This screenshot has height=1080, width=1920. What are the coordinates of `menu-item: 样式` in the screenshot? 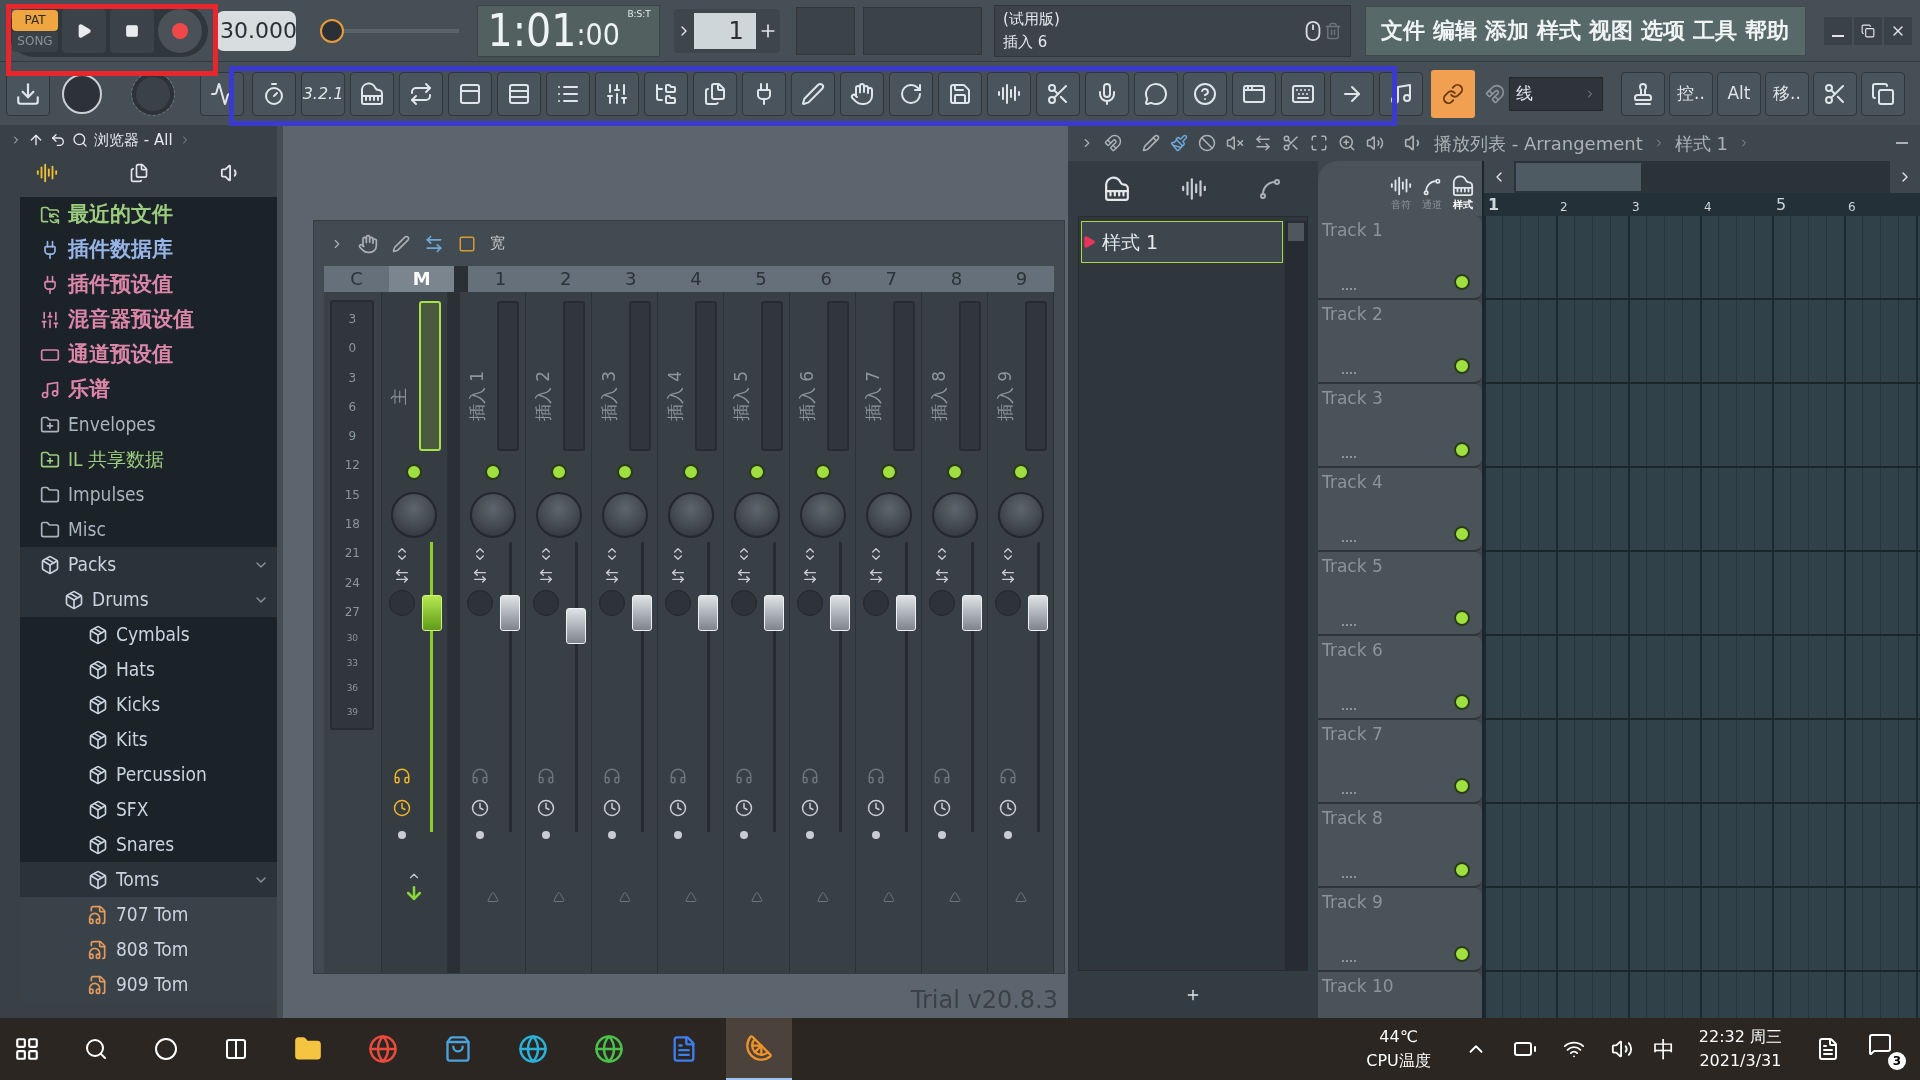 It's located at (1559, 30).